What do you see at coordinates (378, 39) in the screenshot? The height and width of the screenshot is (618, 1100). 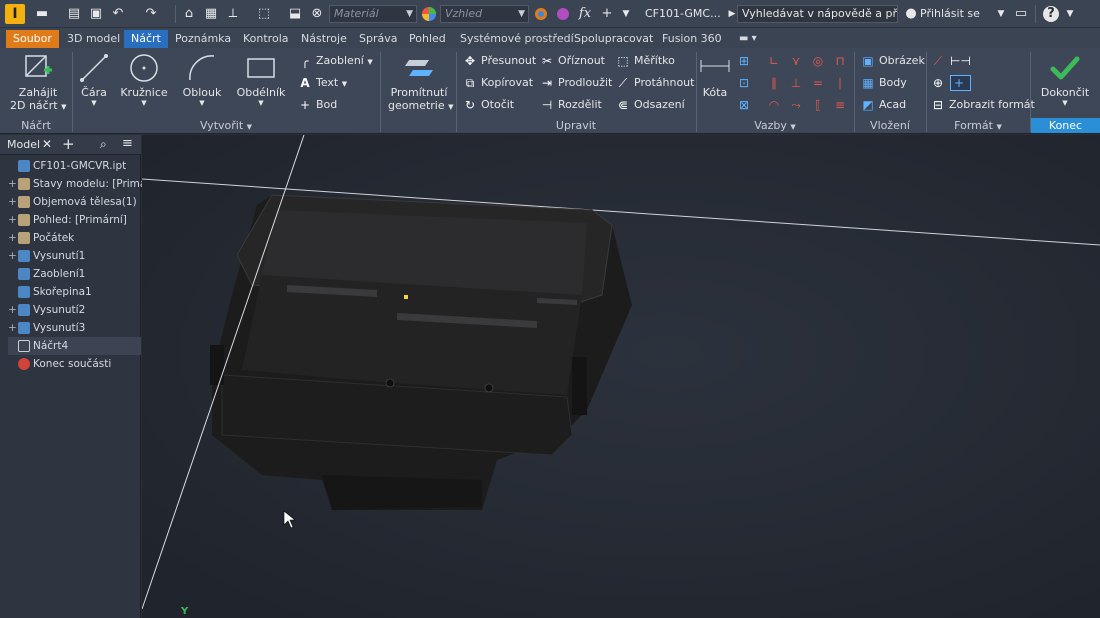 I see `tab-manage: Správa` at bounding box center [378, 39].